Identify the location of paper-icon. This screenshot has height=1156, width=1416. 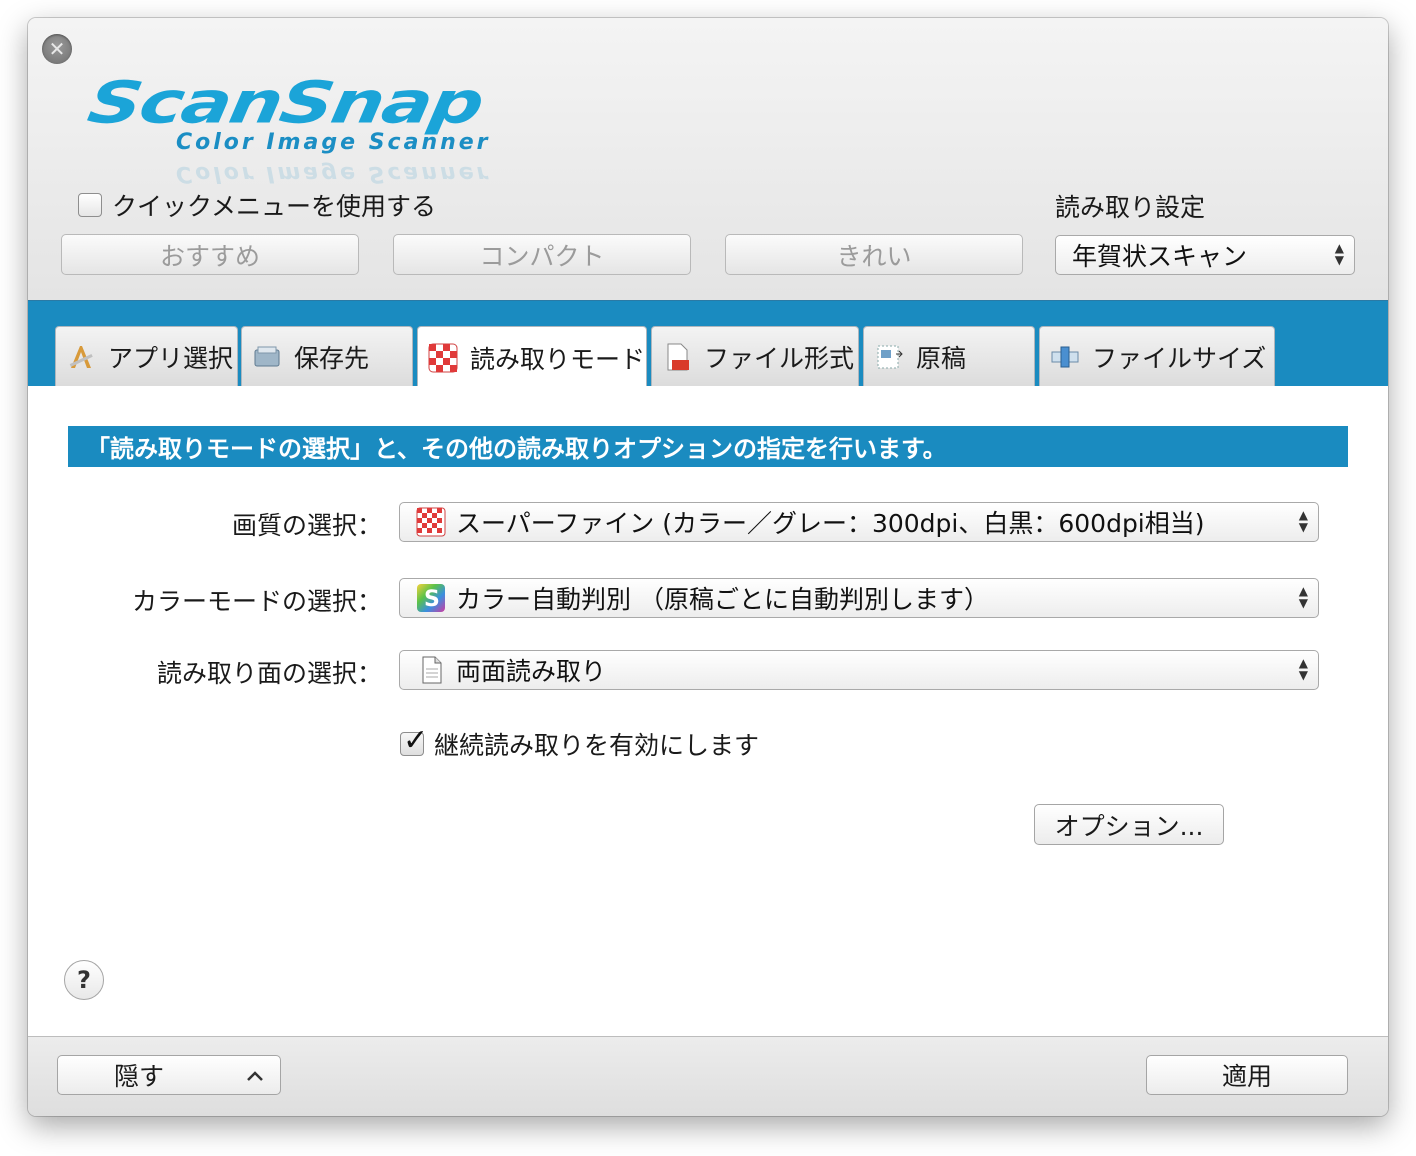
(890, 356).